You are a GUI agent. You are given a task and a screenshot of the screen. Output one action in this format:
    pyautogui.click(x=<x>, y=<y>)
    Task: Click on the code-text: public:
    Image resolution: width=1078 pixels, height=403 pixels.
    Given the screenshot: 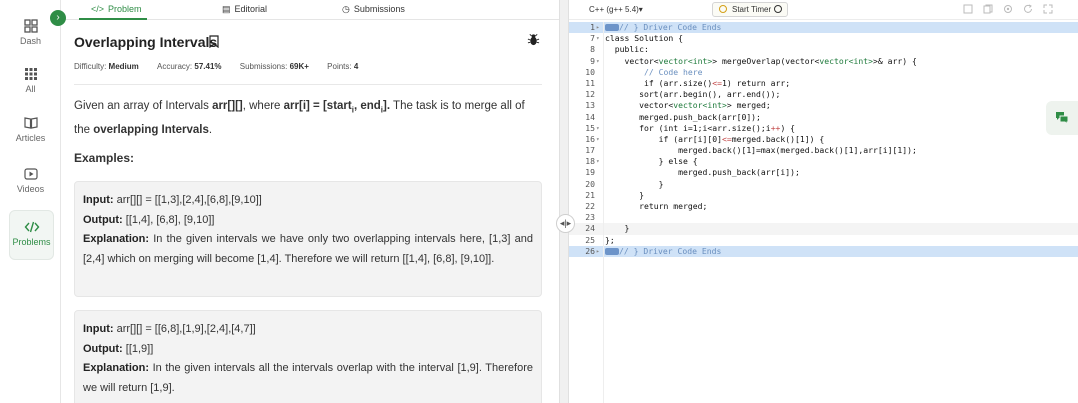 What is the action you would take?
    pyautogui.click(x=627, y=49)
    